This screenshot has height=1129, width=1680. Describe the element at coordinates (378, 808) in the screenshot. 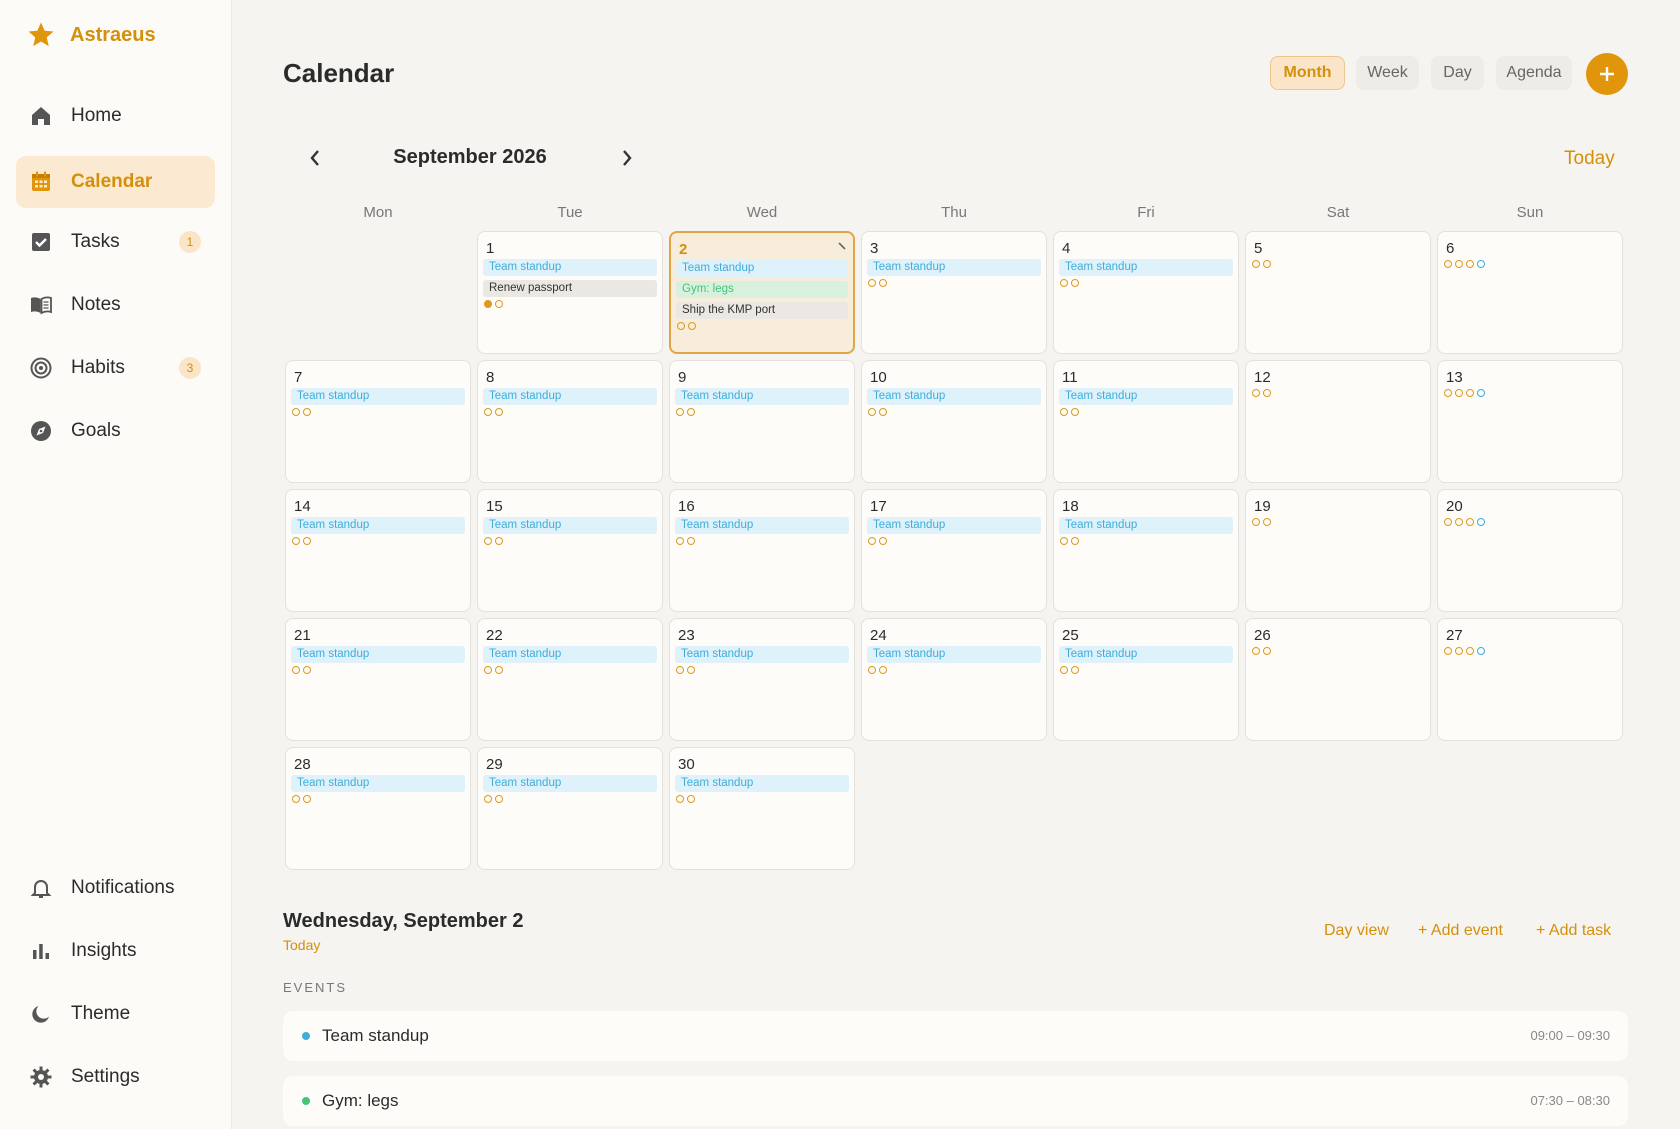

I see `calendar-day-cell: 28 Team standup` at that location.